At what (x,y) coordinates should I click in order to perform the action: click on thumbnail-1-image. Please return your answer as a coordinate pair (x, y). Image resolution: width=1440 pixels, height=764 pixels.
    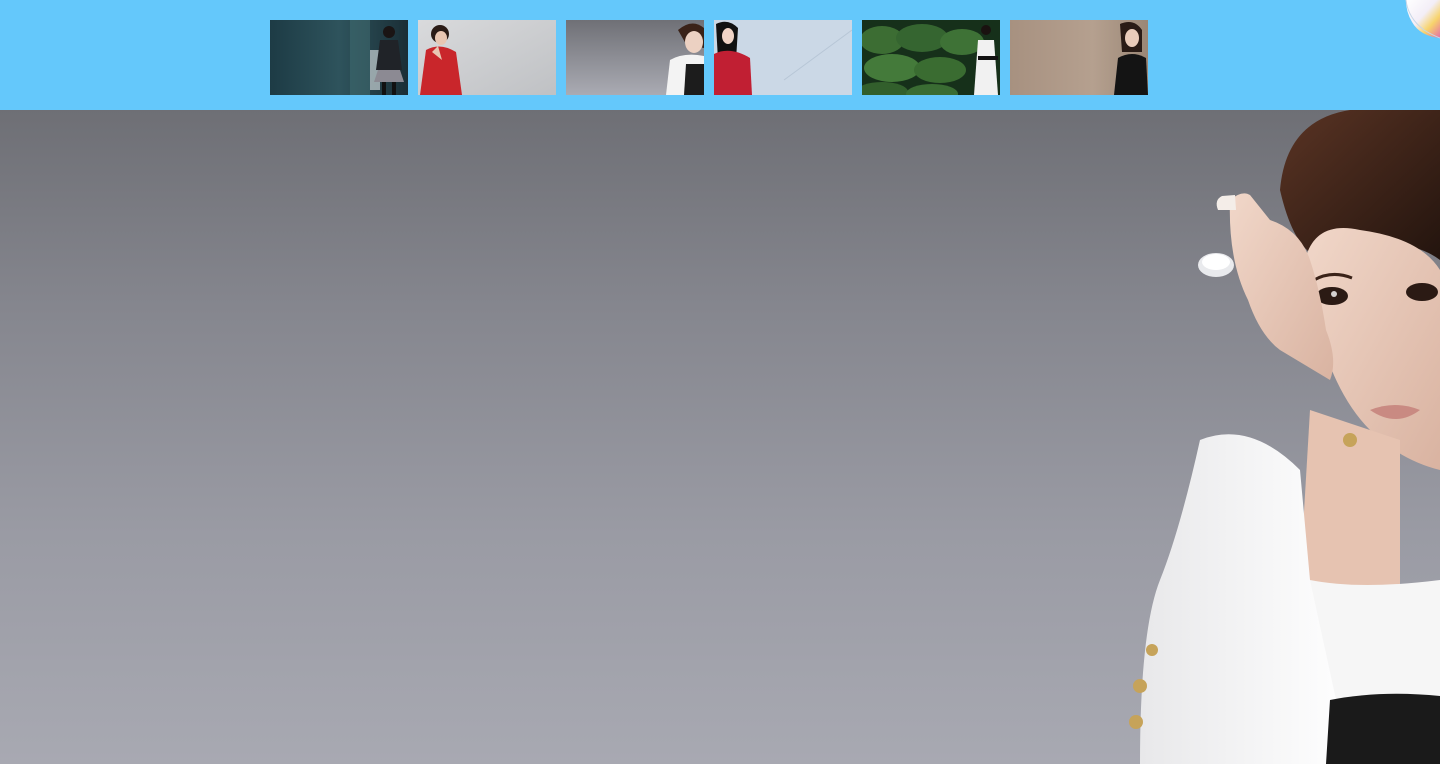
    Looking at the image, I should click on (339, 57).